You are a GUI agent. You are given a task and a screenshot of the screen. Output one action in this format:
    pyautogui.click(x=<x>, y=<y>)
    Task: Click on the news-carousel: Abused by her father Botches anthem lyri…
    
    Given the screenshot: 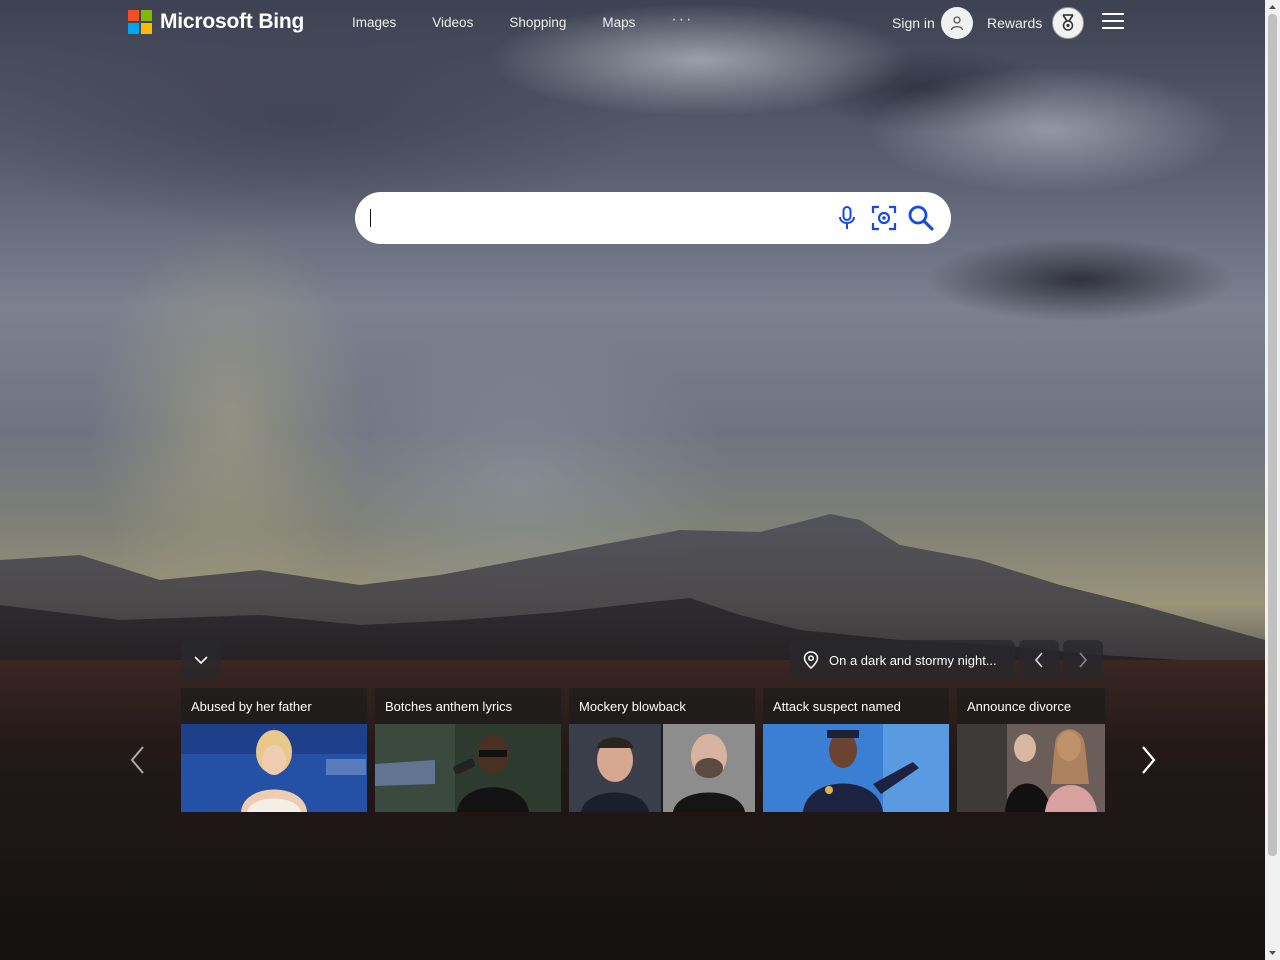 What is the action you would take?
    pyautogui.click(x=643, y=750)
    